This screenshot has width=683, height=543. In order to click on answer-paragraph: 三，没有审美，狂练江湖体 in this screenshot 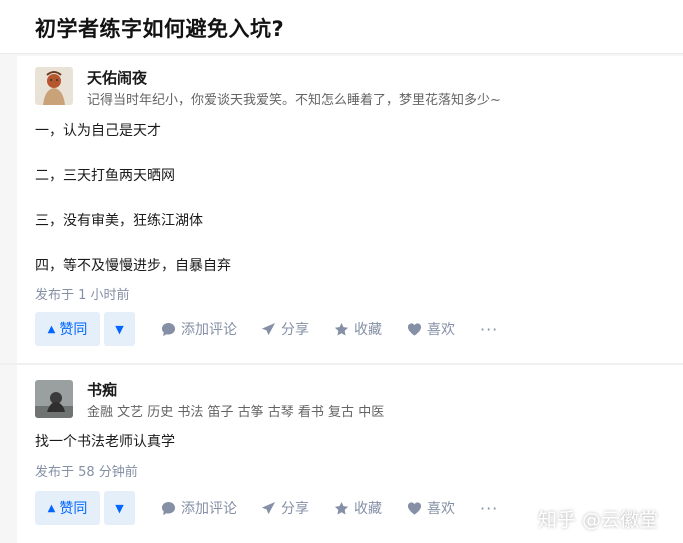, I will do `click(119, 221)`.